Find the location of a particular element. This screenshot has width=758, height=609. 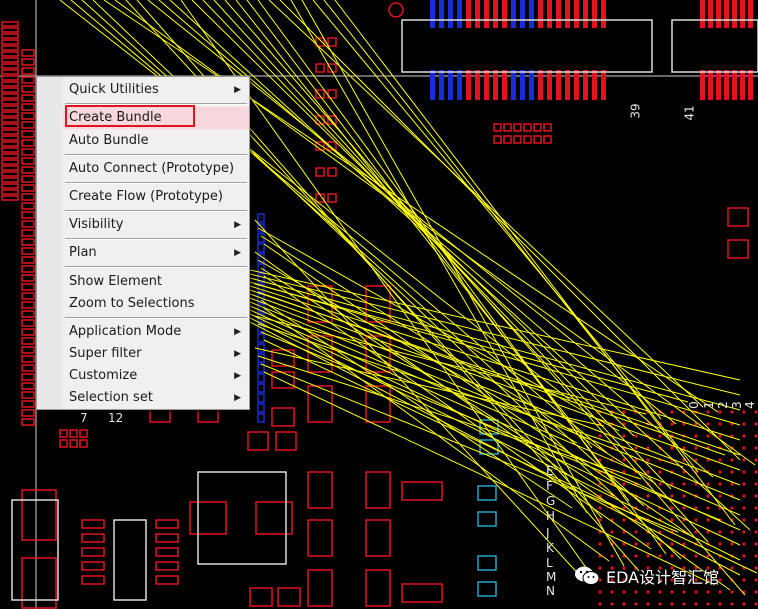

via is located at coordinates (396, 10).